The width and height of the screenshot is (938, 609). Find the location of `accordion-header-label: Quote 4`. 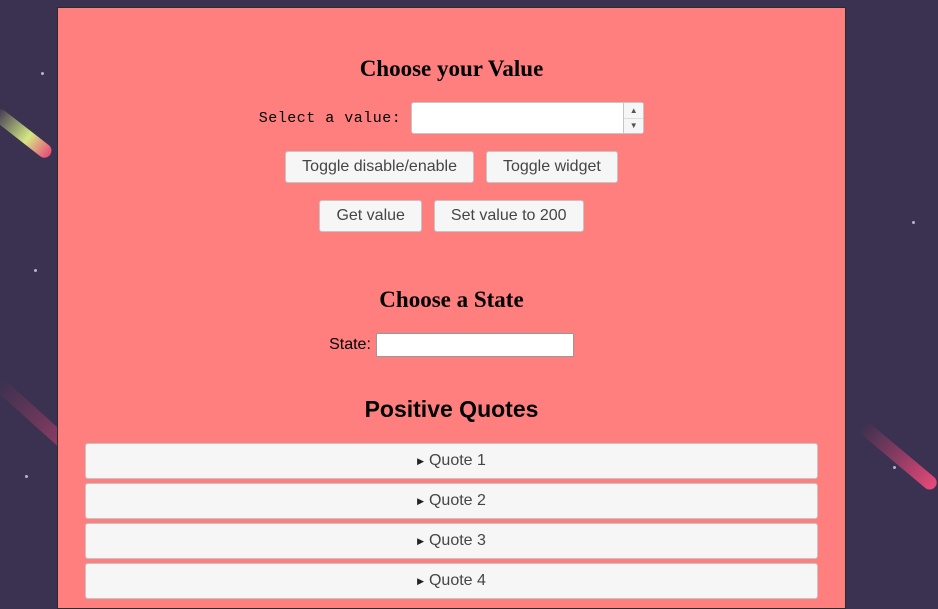

accordion-header-label: Quote 4 is located at coordinates (457, 580).